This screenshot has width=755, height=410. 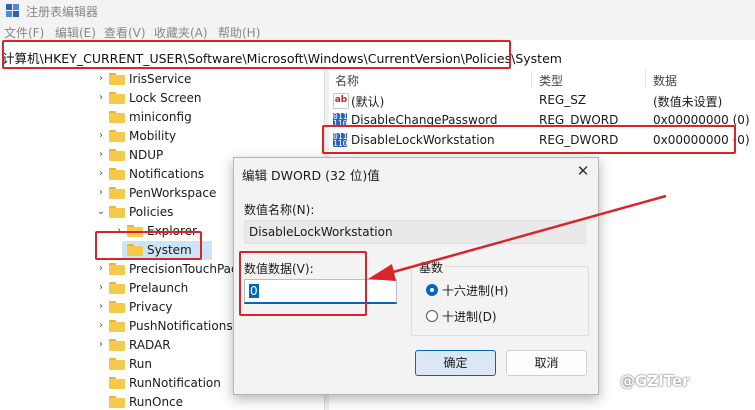 What do you see at coordinates (279, 210) in the screenshot?
I see `value-name-label: 数值名称(N):` at bounding box center [279, 210].